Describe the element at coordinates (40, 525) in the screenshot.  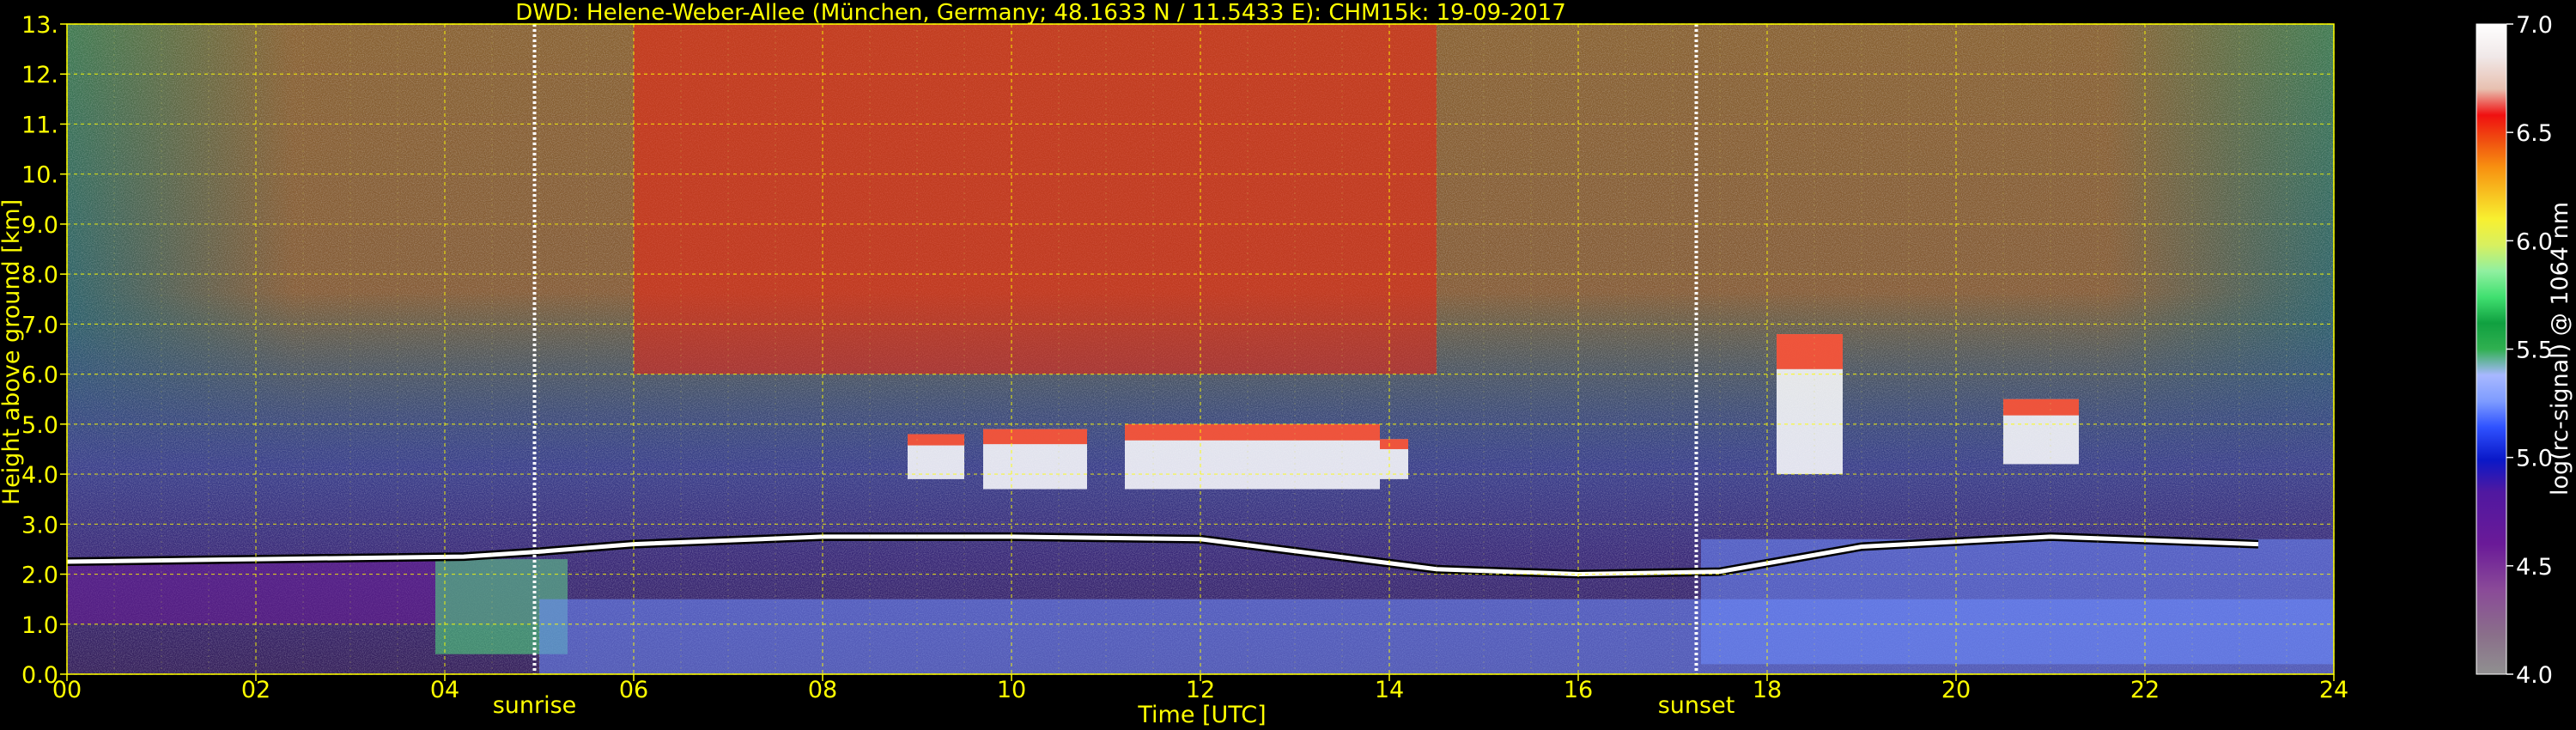
I see `y-tick-label: 3.0` at that location.